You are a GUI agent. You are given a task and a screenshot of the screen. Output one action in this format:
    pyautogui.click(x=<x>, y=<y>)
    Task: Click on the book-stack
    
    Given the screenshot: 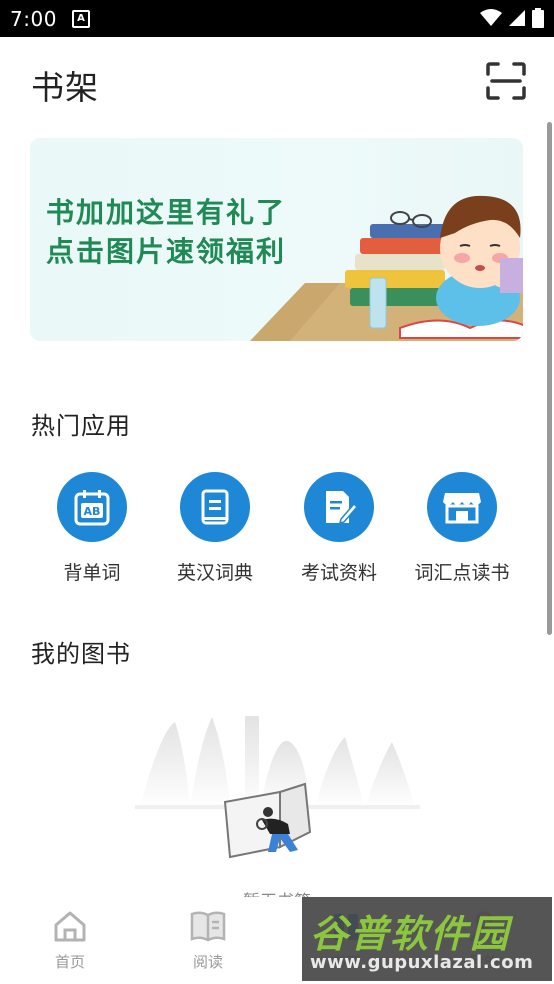 What is the action you would take?
    pyautogui.click(x=397, y=297)
    